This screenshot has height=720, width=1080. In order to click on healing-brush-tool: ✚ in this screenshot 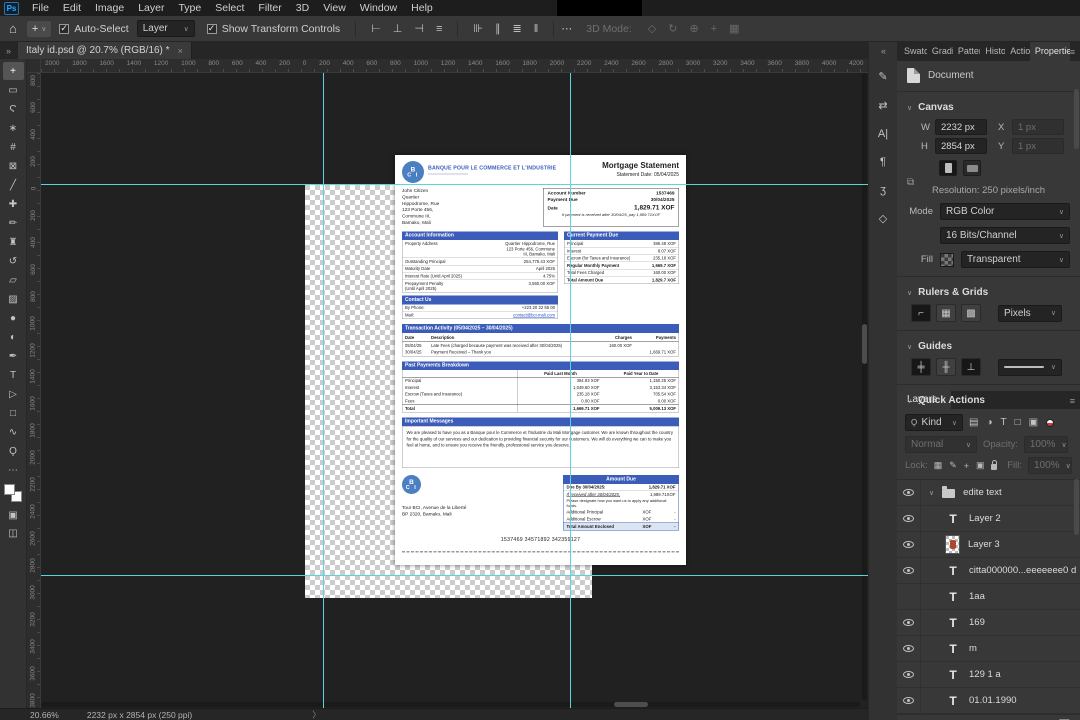, I will do `click(13, 204)`.